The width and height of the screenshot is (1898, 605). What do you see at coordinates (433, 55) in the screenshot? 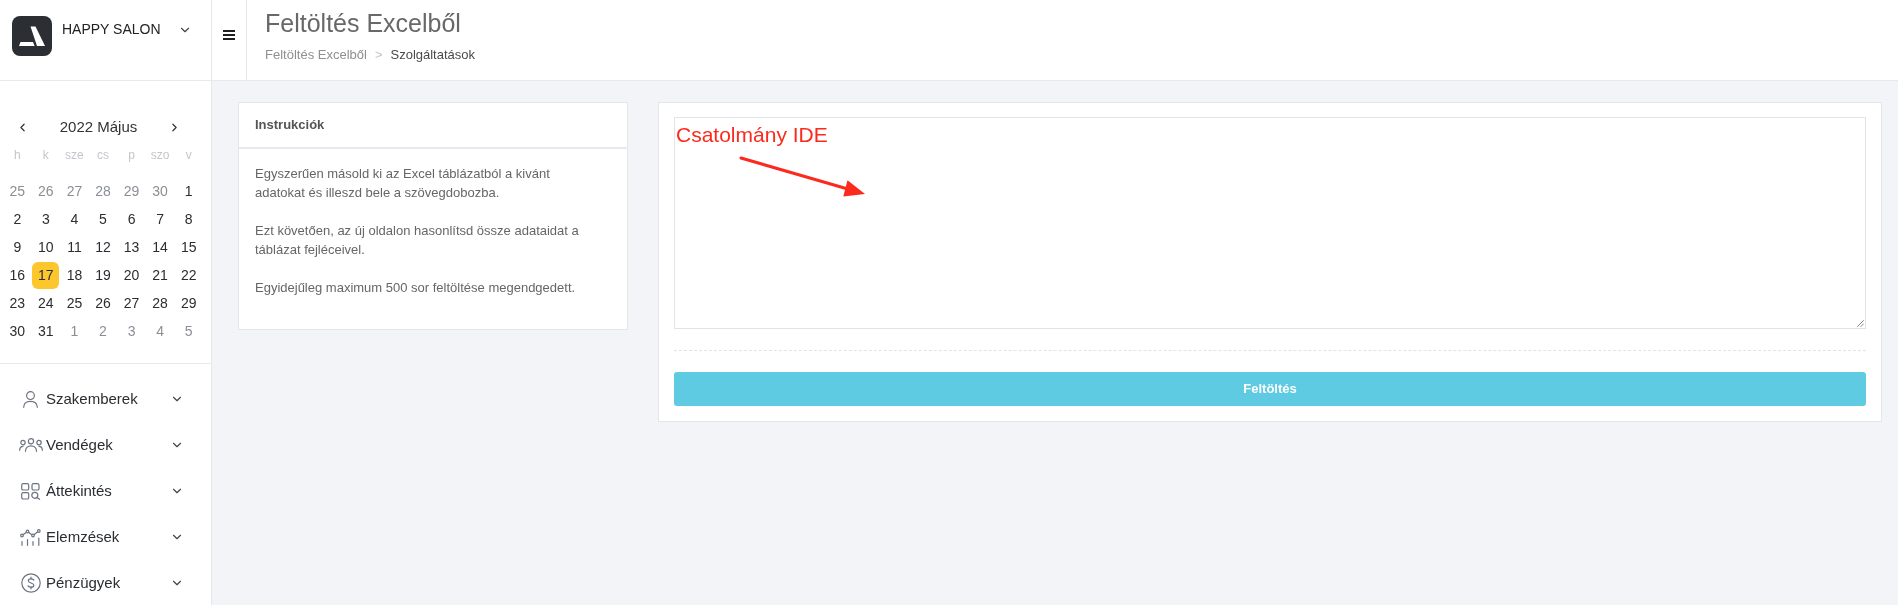
I see `breadcrumb-current: Szolgáltatások` at bounding box center [433, 55].